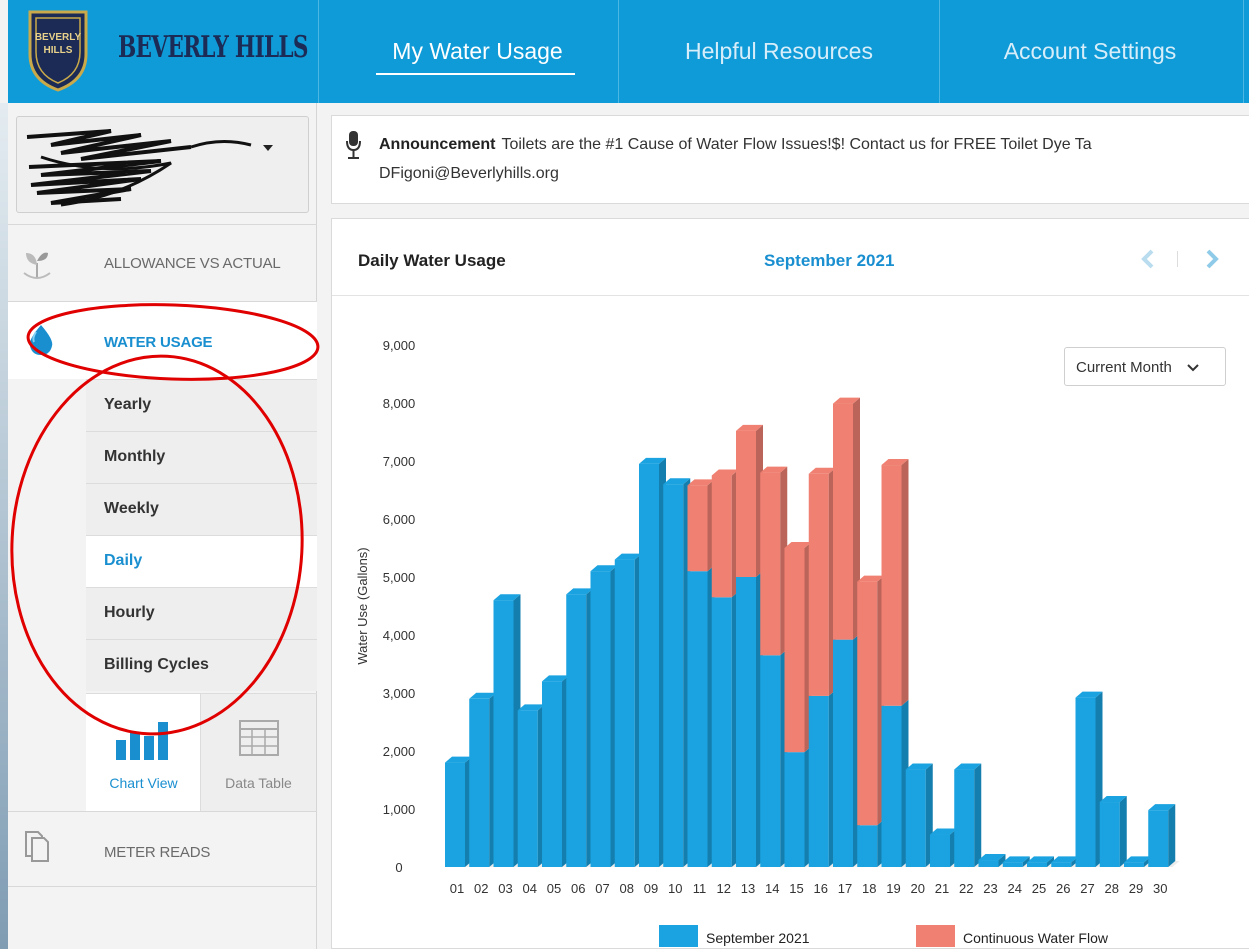 This screenshot has height=949, width=1249. What do you see at coordinates (129, 612) in the screenshot?
I see `subnav-label: Hourly` at bounding box center [129, 612].